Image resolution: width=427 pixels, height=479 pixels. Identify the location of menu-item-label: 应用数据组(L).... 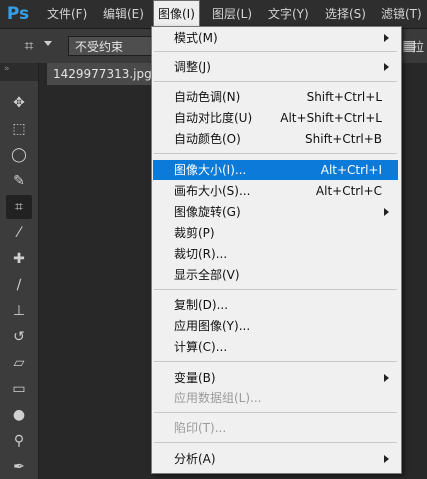
(218, 398).